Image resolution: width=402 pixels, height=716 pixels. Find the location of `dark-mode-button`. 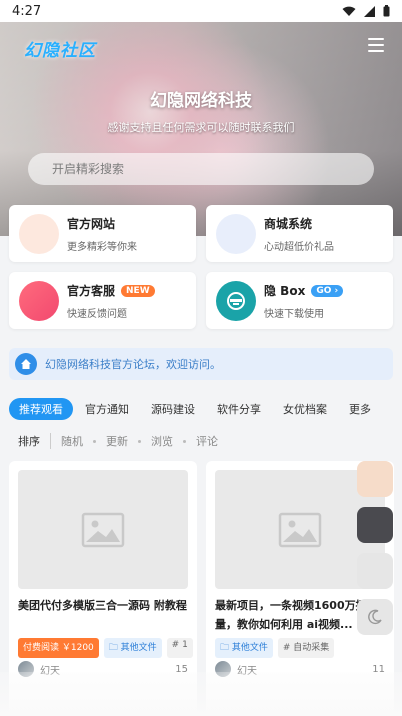

dark-mode-button is located at coordinates (375, 617).